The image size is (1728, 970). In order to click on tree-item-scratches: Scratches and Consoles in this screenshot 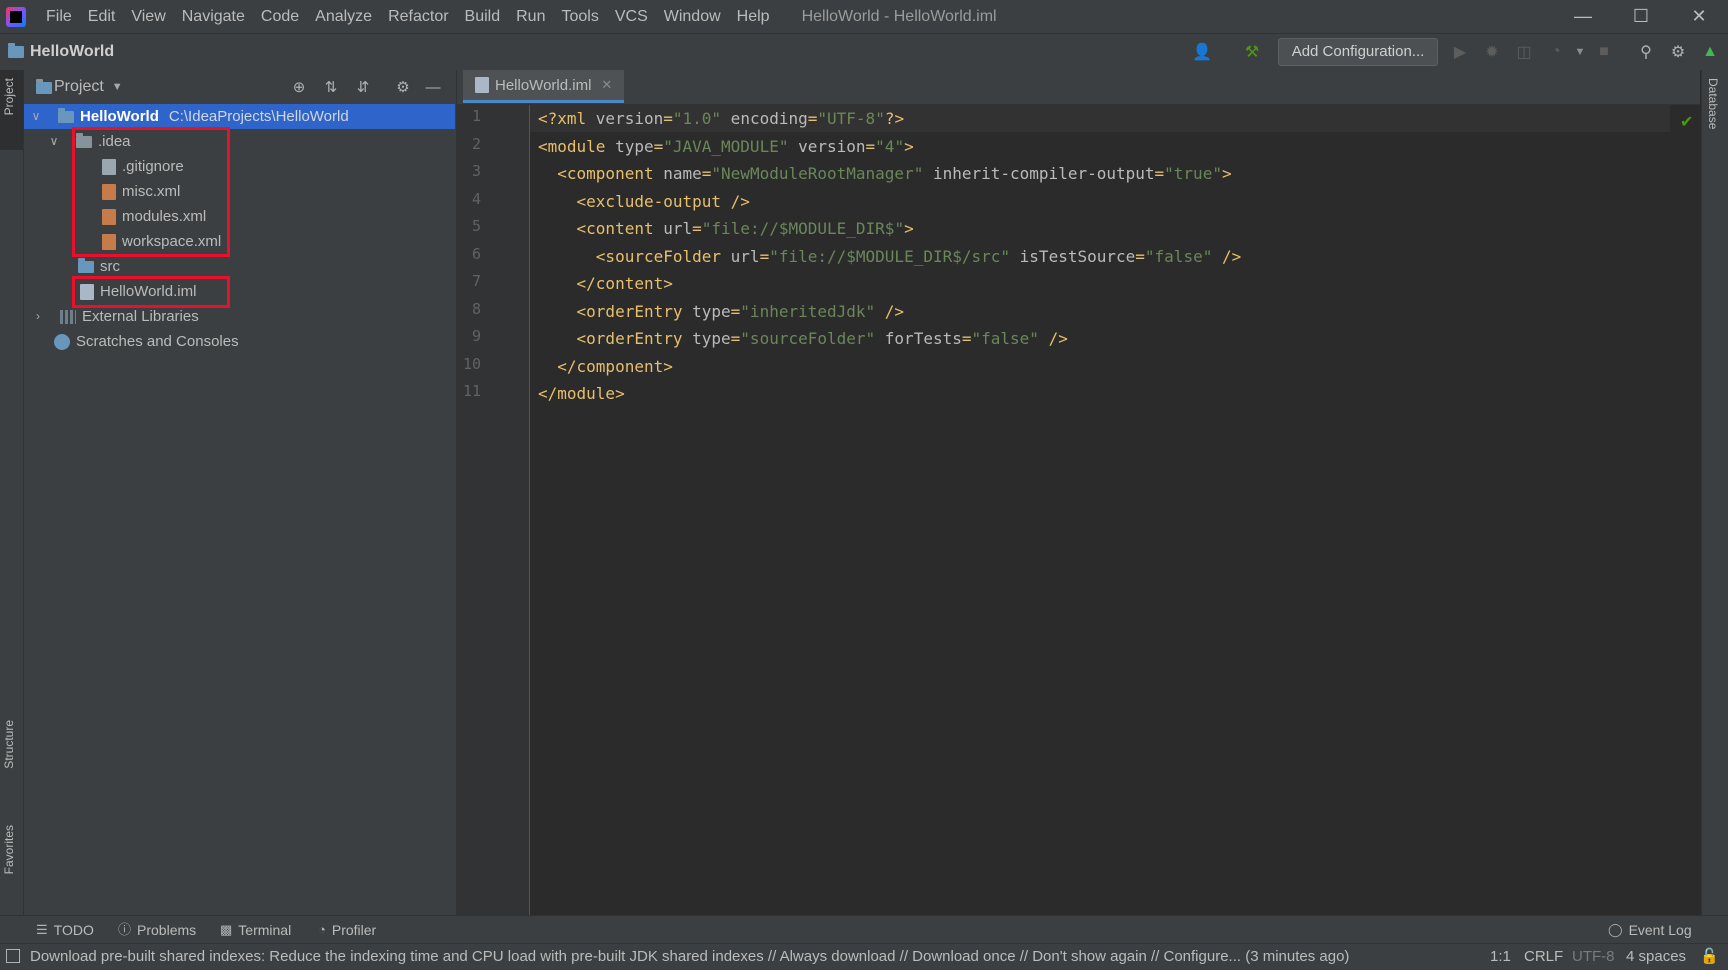, I will do `click(146, 341)`.